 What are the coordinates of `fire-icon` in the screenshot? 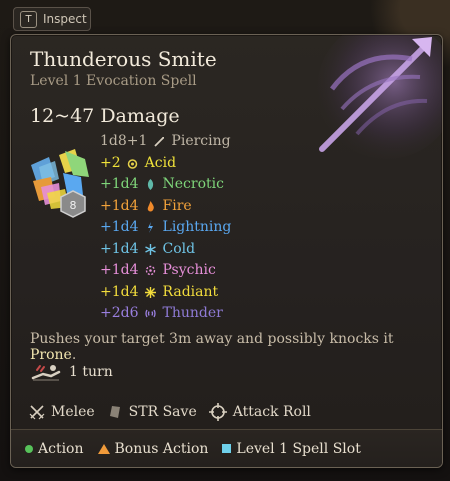 It's located at (151, 206).